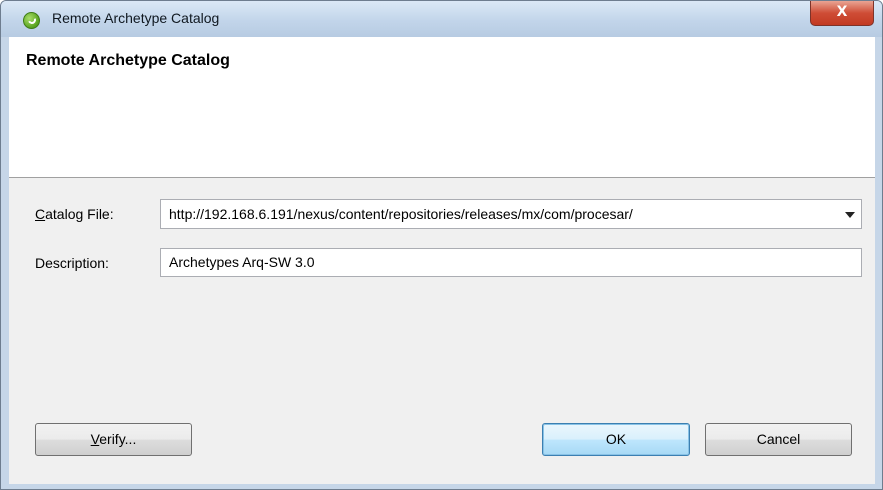 This screenshot has height=490, width=883. I want to click on verify-button-mnemonic: V, so click(95, 439).